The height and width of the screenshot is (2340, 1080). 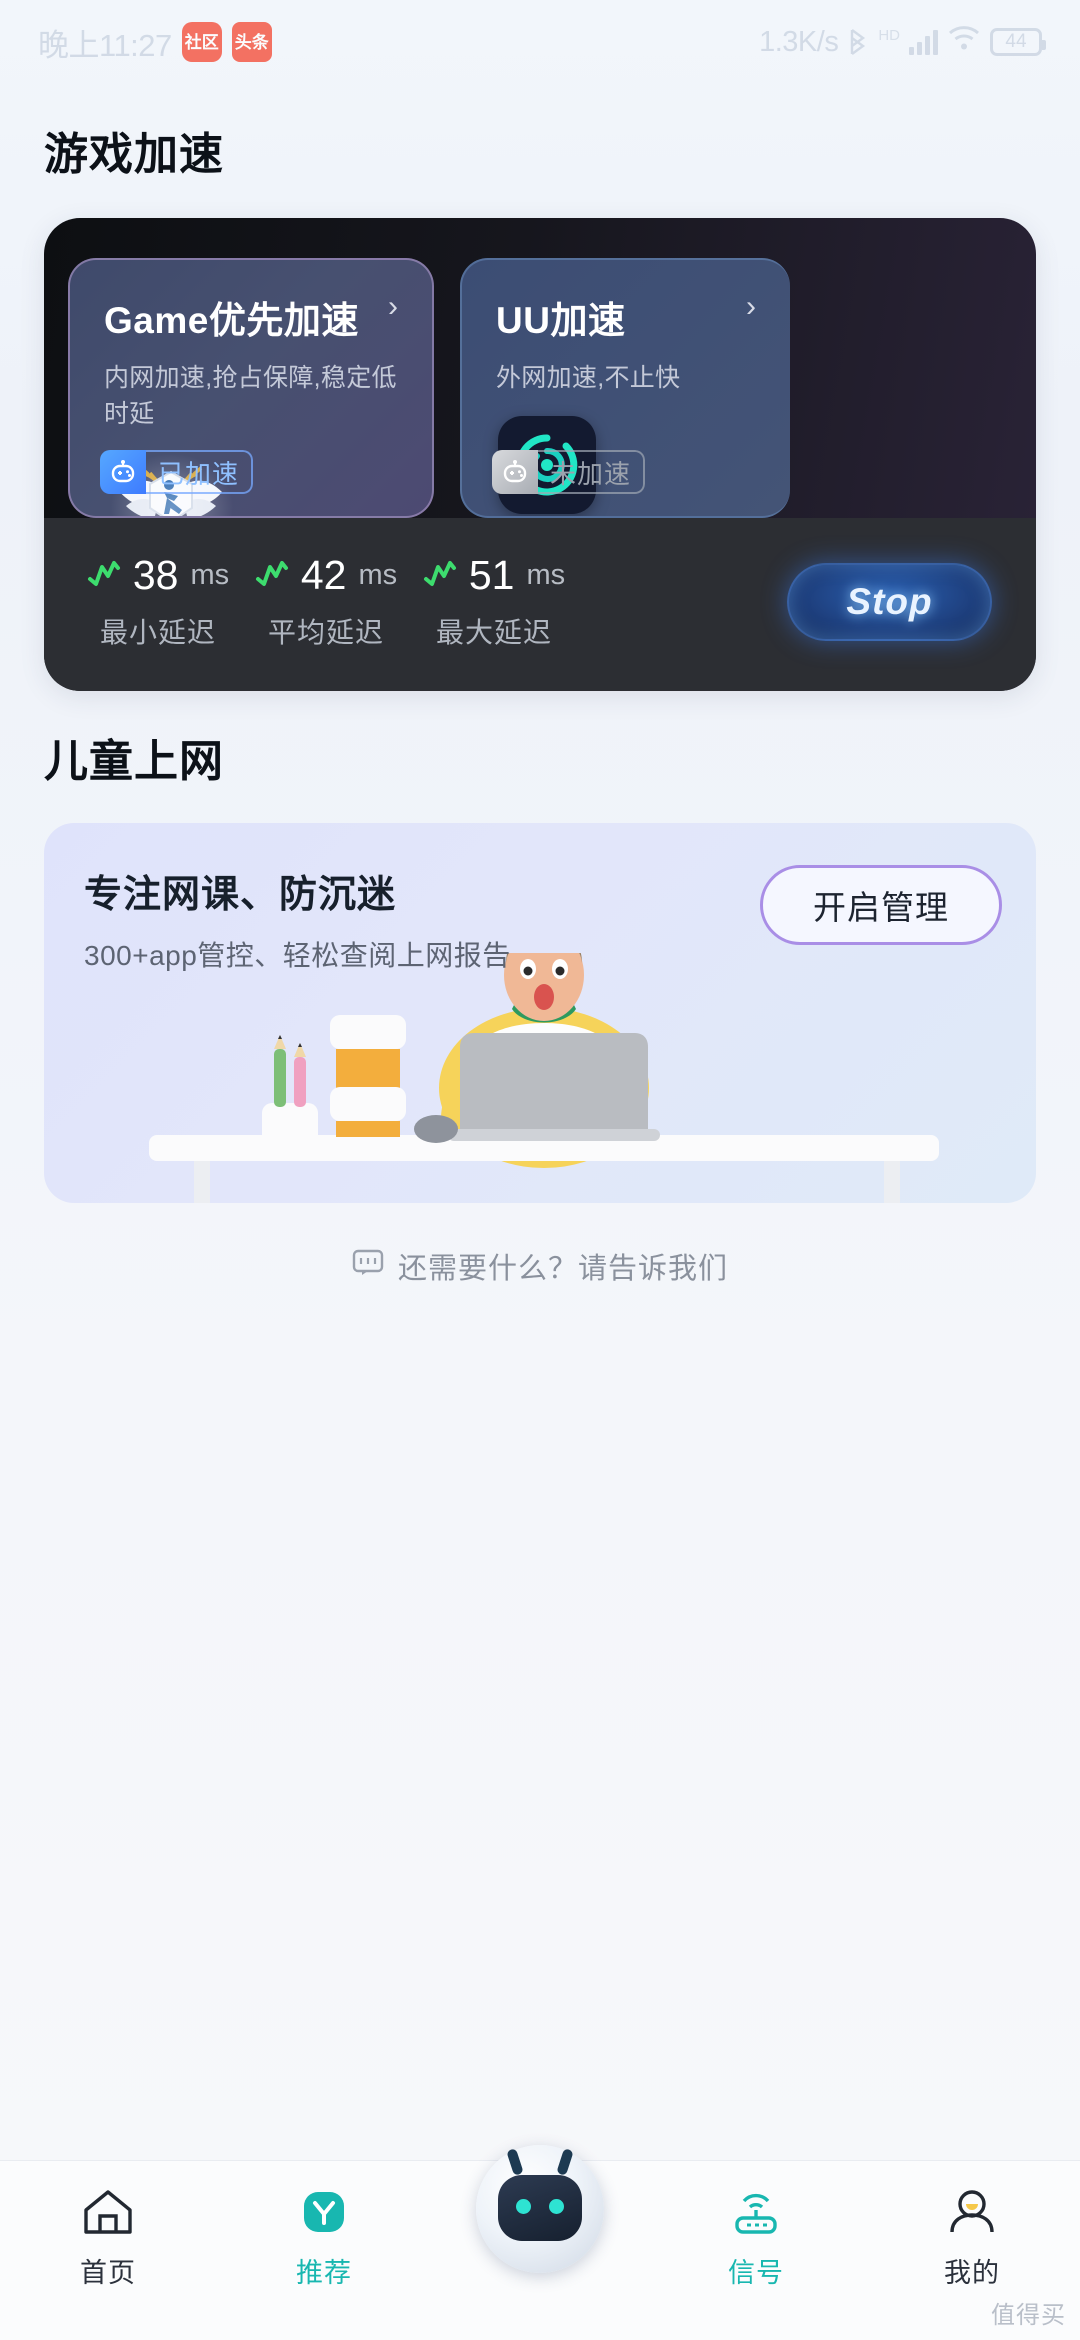 What do you see at coordinates (323, 575) in the screenshot?
I see `latency-value: 42` at bounding box center [323, 575].